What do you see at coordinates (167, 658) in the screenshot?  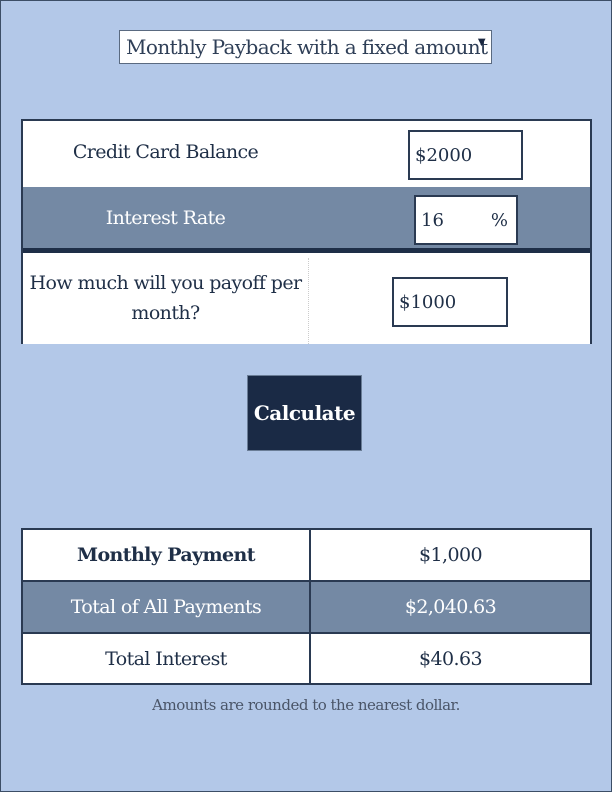 I see `result-label: Total Interest` at bounding box center [167, 658].